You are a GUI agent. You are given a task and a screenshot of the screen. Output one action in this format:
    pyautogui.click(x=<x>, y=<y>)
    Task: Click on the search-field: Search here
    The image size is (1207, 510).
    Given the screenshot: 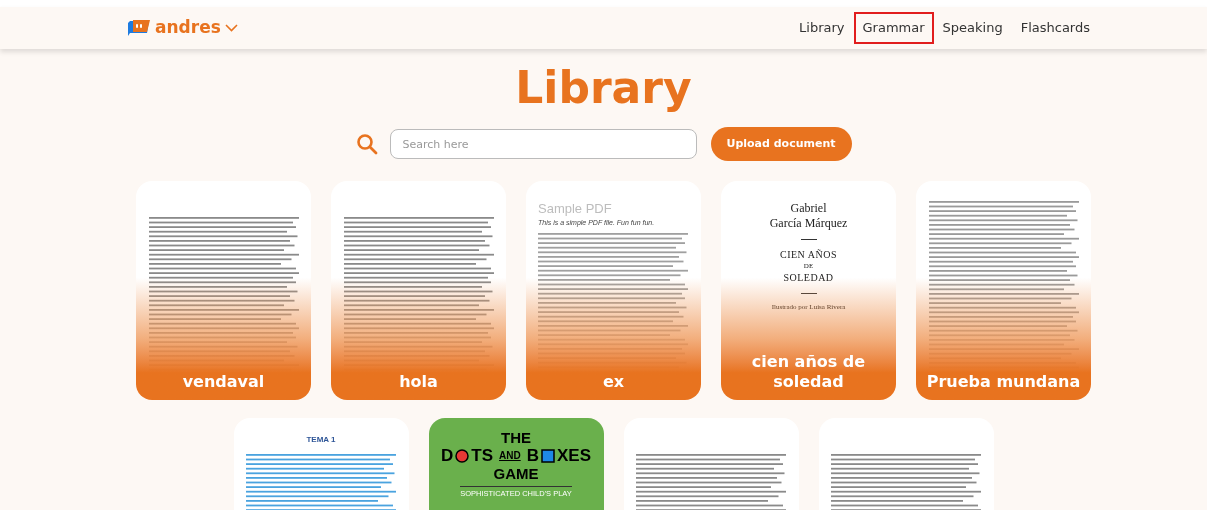 What is the action you would take?
    pyautogui.click(x=543, y=144)
    